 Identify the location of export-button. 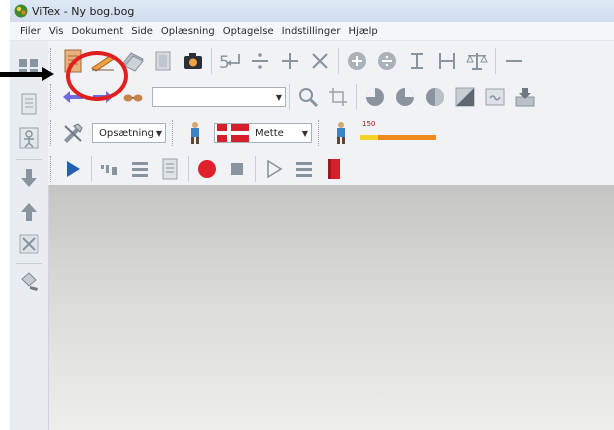
(525, 97).